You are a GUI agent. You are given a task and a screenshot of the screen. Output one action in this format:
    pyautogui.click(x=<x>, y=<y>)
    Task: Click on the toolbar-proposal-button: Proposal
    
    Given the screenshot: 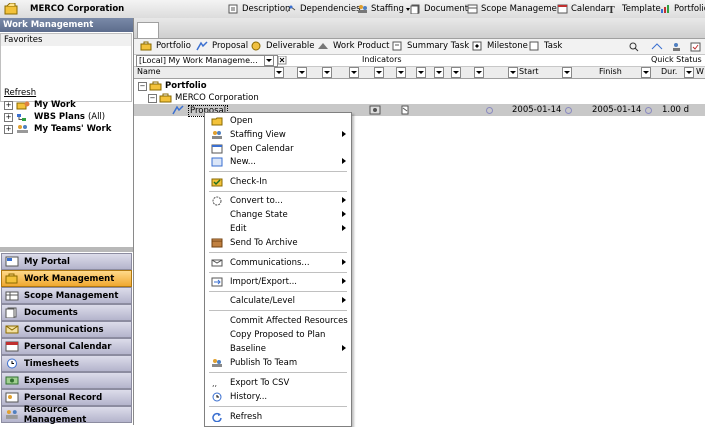 What is the action you would take?
    pyautogui.click(x=222, y=46)
    